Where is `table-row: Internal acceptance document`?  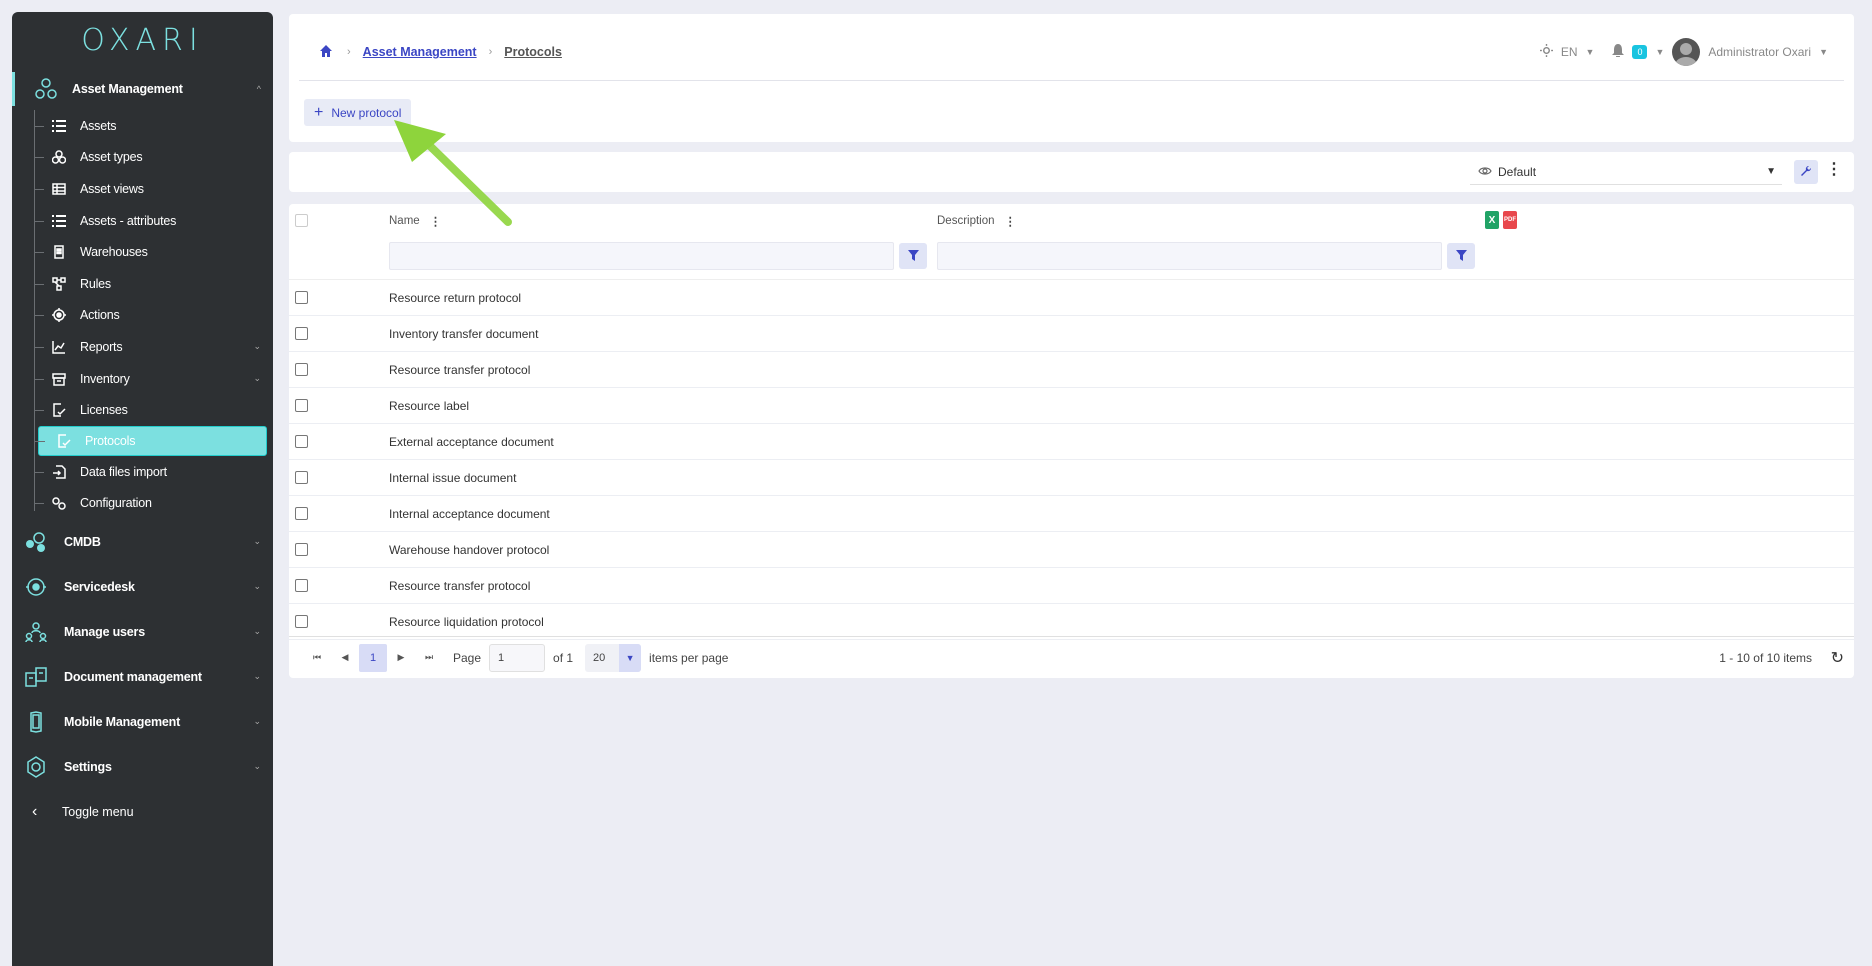 table-row: Internal acceptance document is located at coordinates (1071, 514).